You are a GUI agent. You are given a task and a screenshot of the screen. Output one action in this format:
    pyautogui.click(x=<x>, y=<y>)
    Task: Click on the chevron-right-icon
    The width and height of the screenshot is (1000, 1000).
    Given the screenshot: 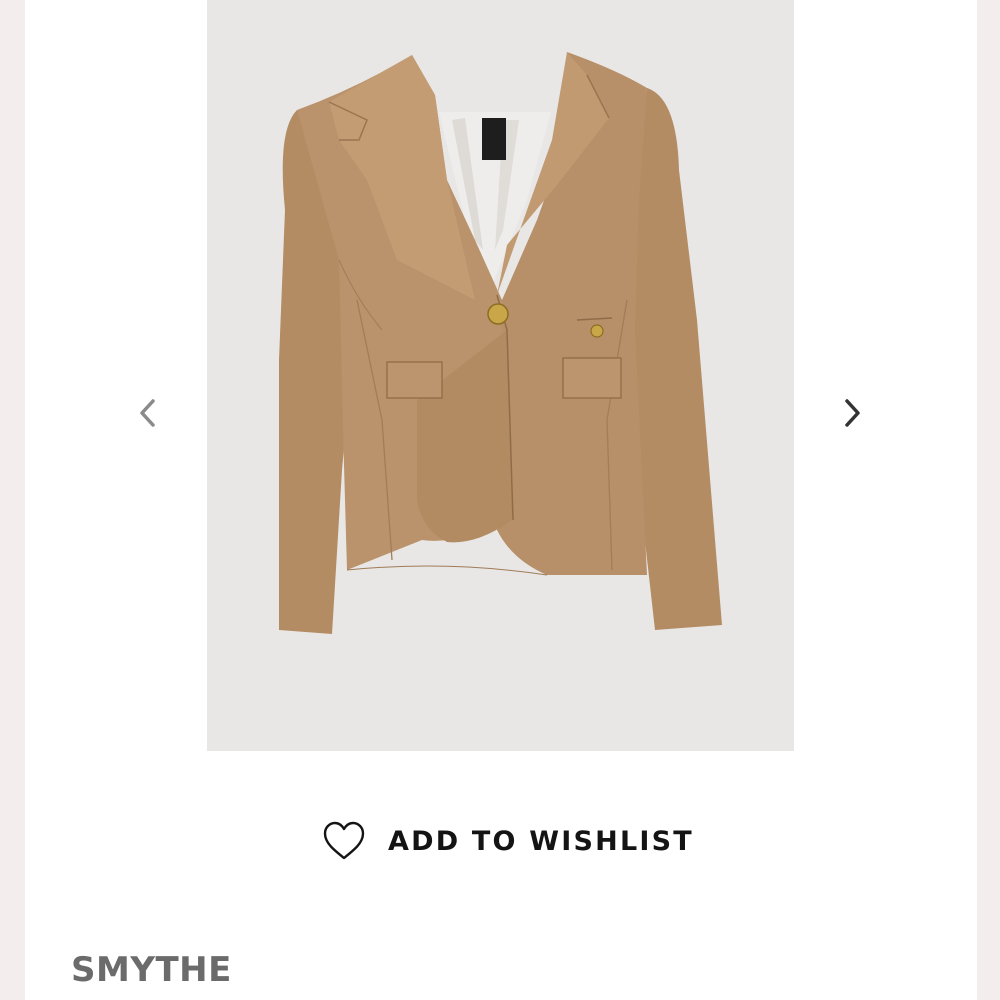 What is the action you would take?
    pyautogui.click(x=852, y=413)
    